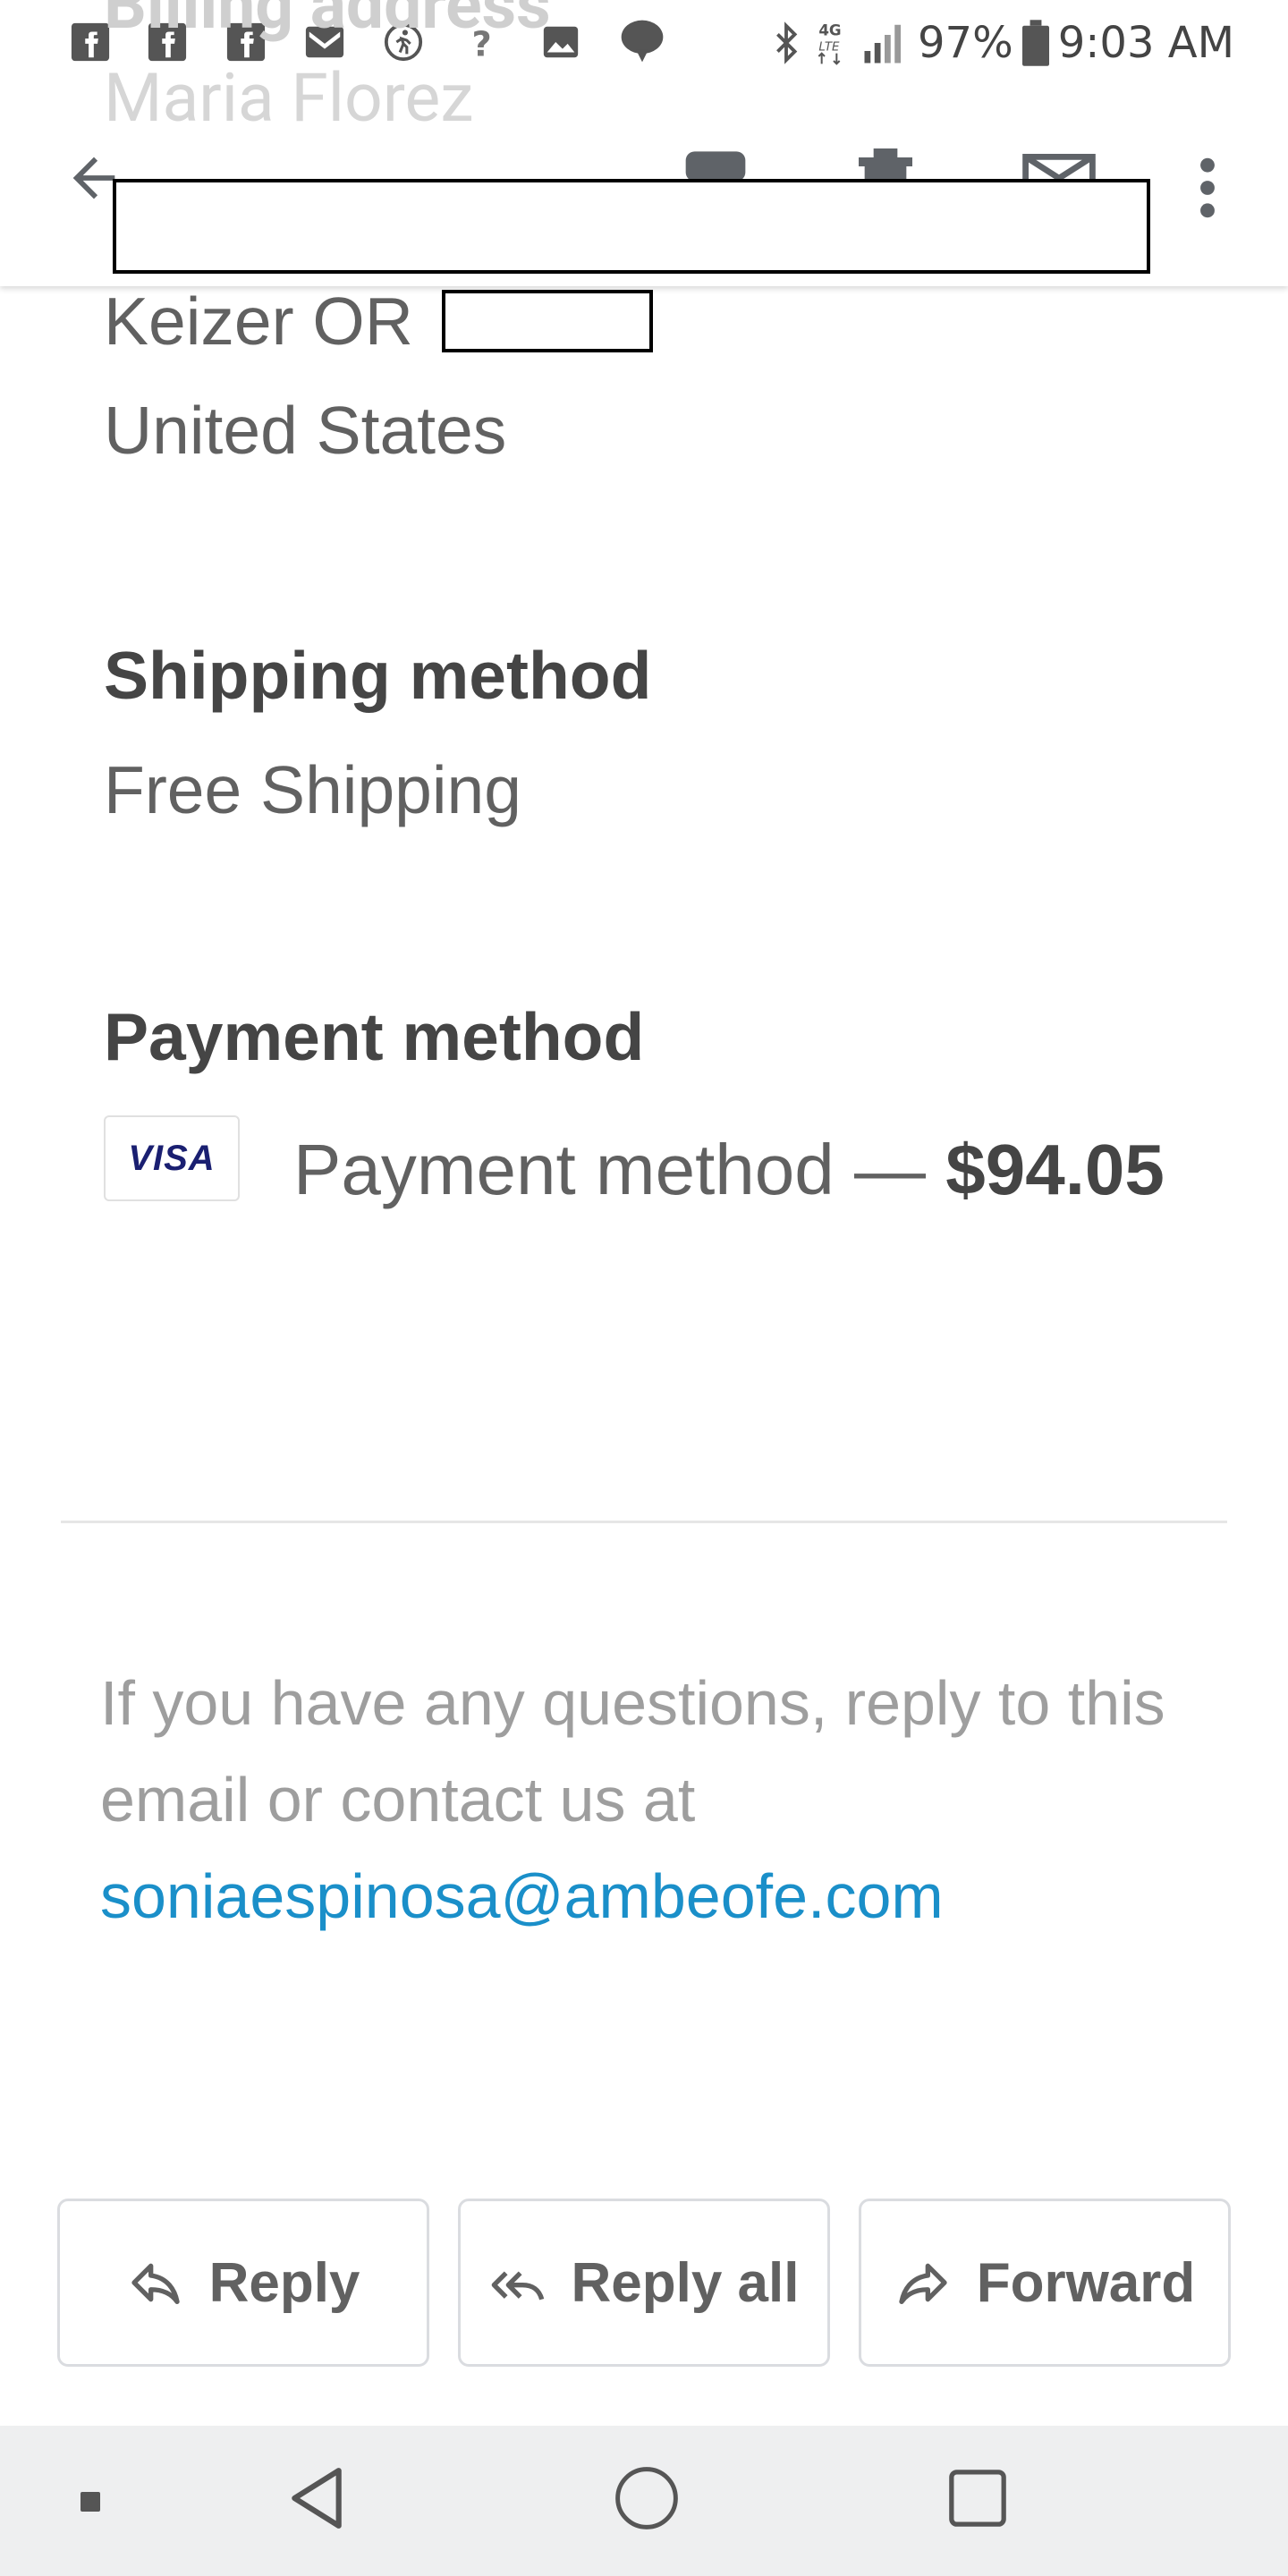  Describe the element at coordinates (619, 1169) in the screenshot. I see `payment-label: Payment method —` at that location.